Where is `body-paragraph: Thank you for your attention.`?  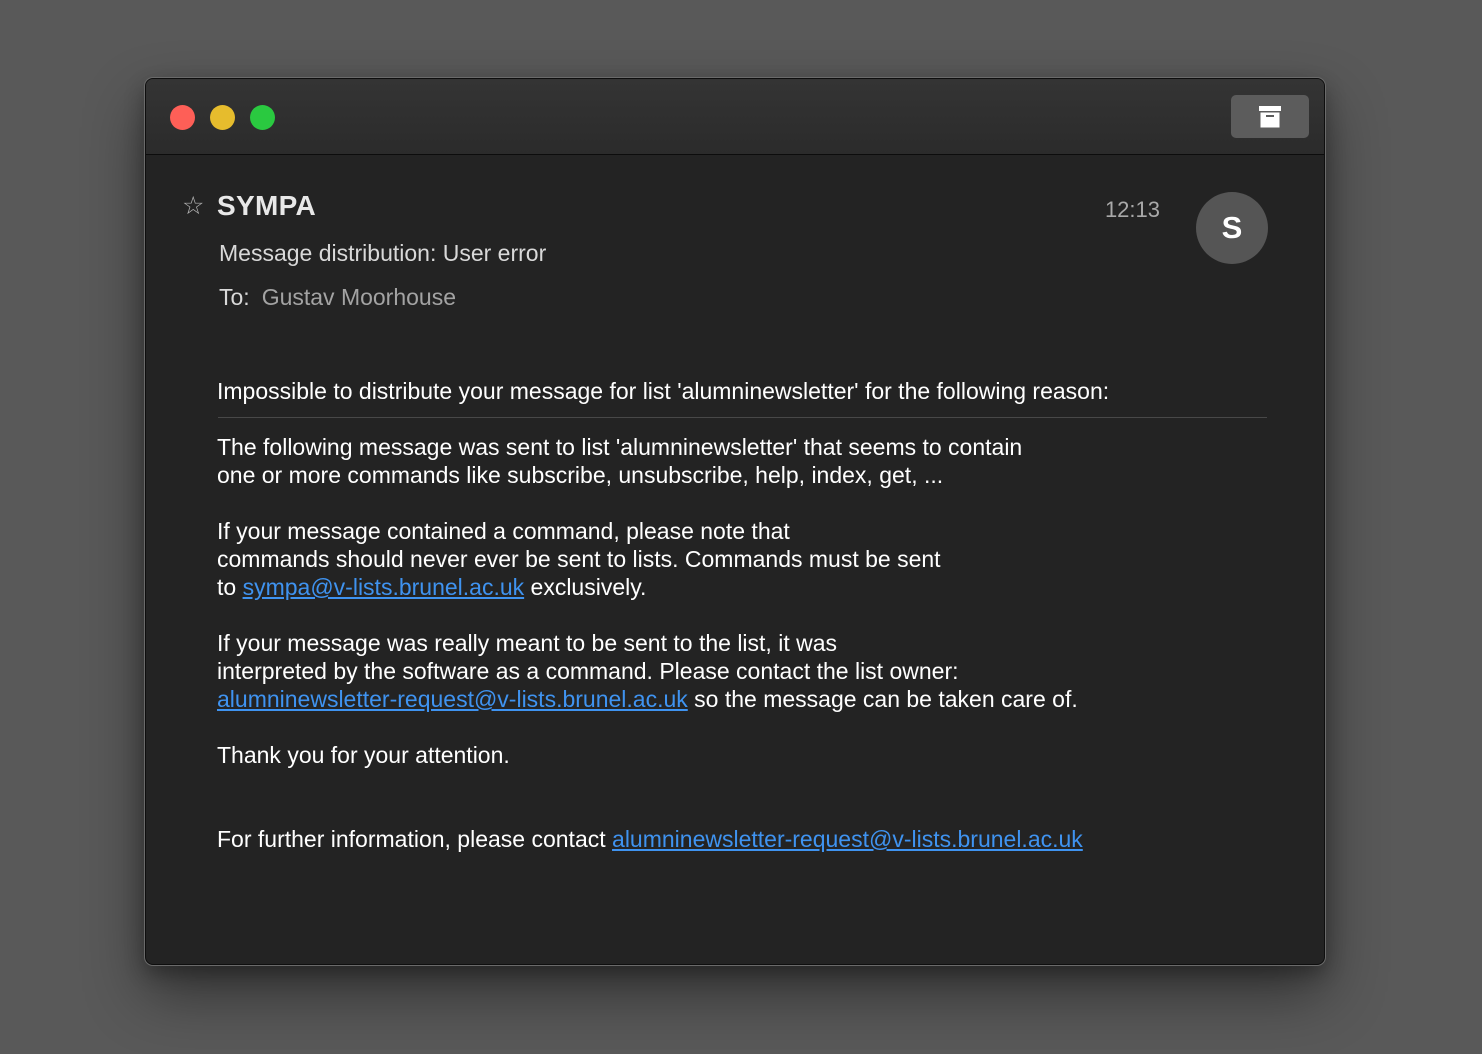 body-paragraph: Thank you for your attention. is located at coordinates (747, 755).